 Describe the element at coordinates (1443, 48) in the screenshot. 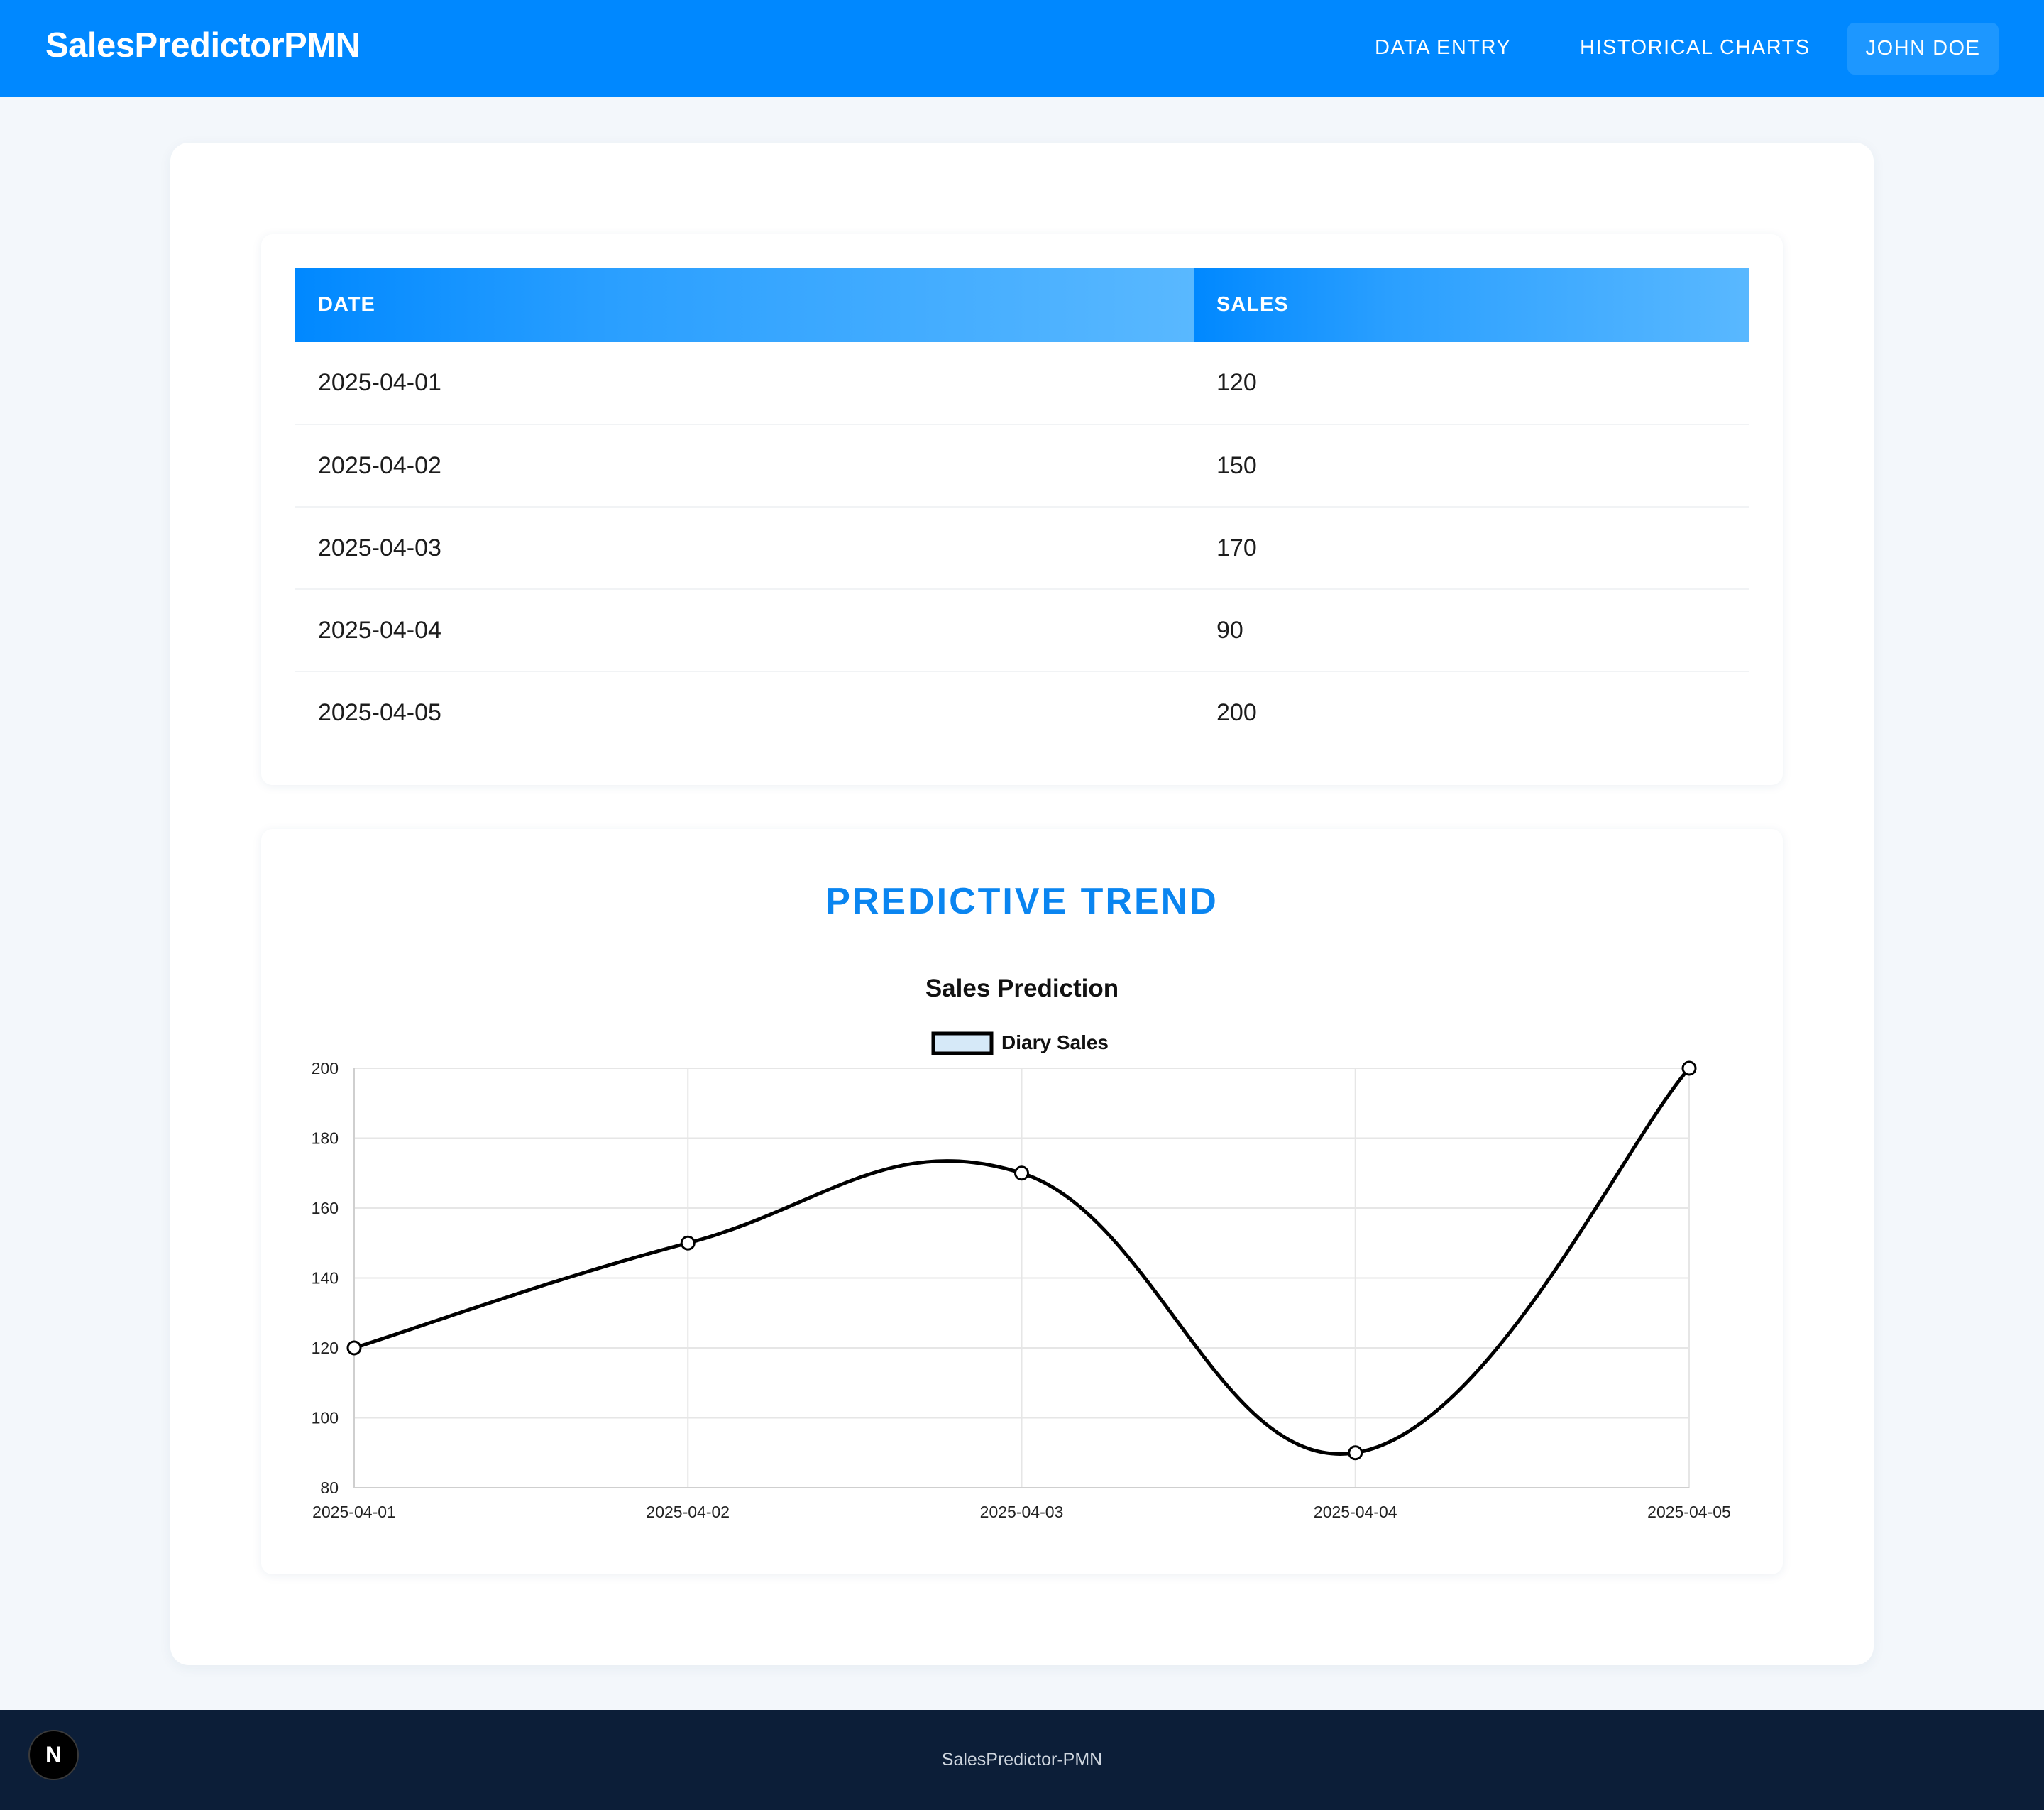

I see `nav-data-entry: DATA ENTRY` at that location.